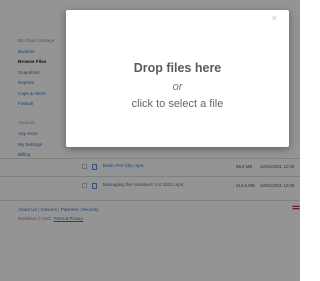  I want to click on close-icon: ×, so click(274, 18).